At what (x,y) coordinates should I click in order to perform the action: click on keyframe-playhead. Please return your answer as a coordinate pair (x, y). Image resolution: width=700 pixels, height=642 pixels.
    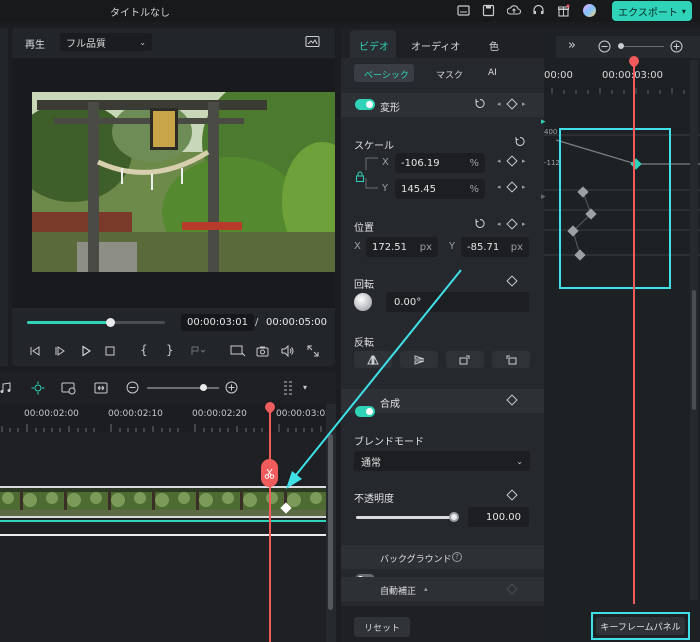
    Looking at the image, I should click on (634, 331).